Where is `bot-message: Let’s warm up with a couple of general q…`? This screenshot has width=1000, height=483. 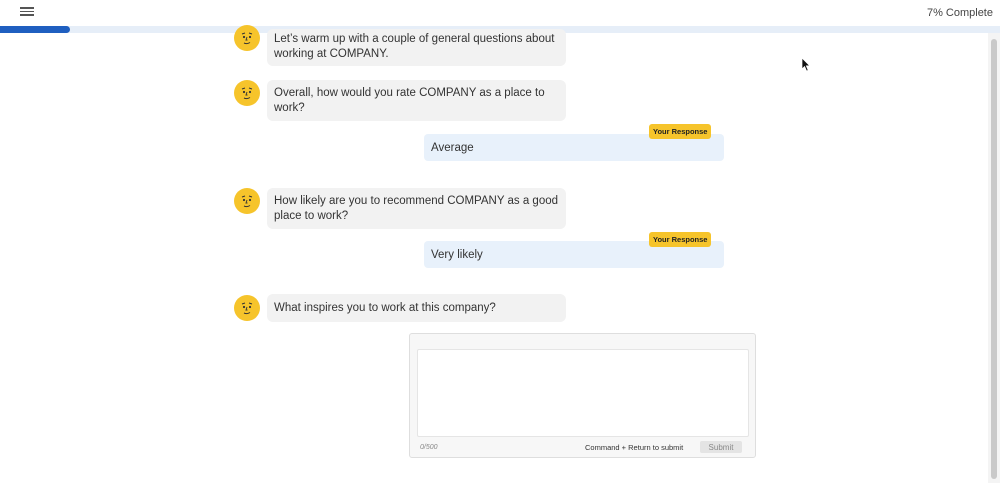
bot-message: Let’s warm up with a couple of general q… is located at coordinates (416, 47).